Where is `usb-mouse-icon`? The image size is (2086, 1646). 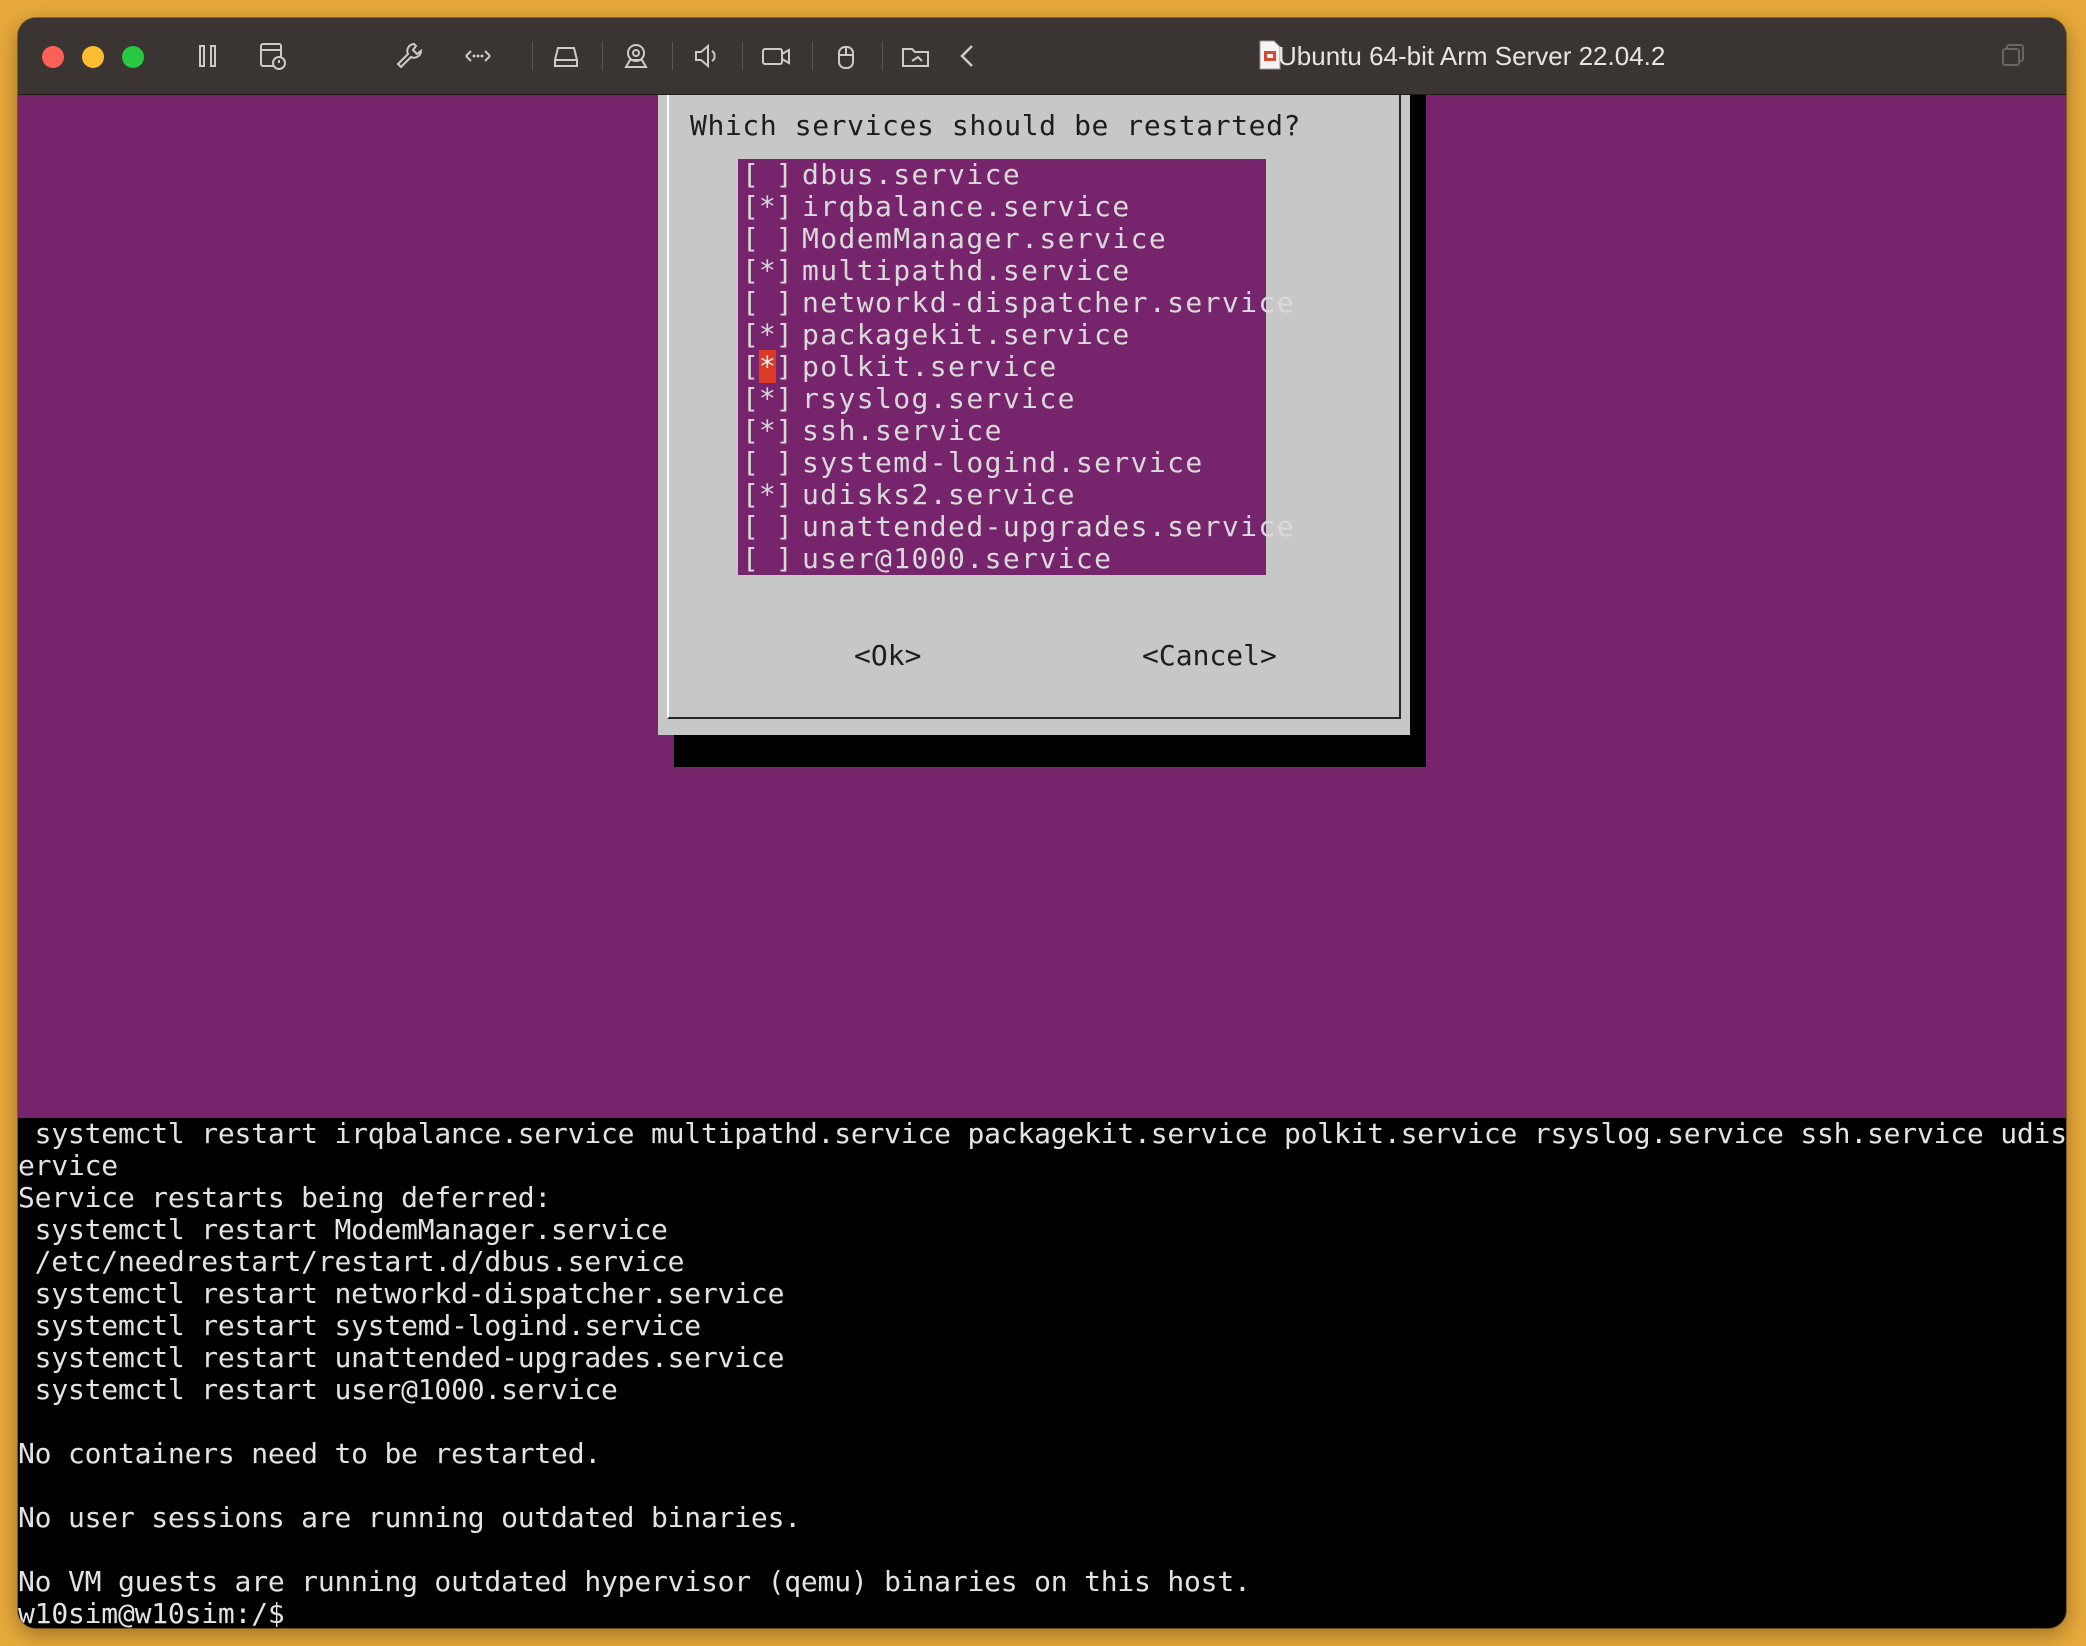
usb-mouse-icon is located at coordinates (846, 56).